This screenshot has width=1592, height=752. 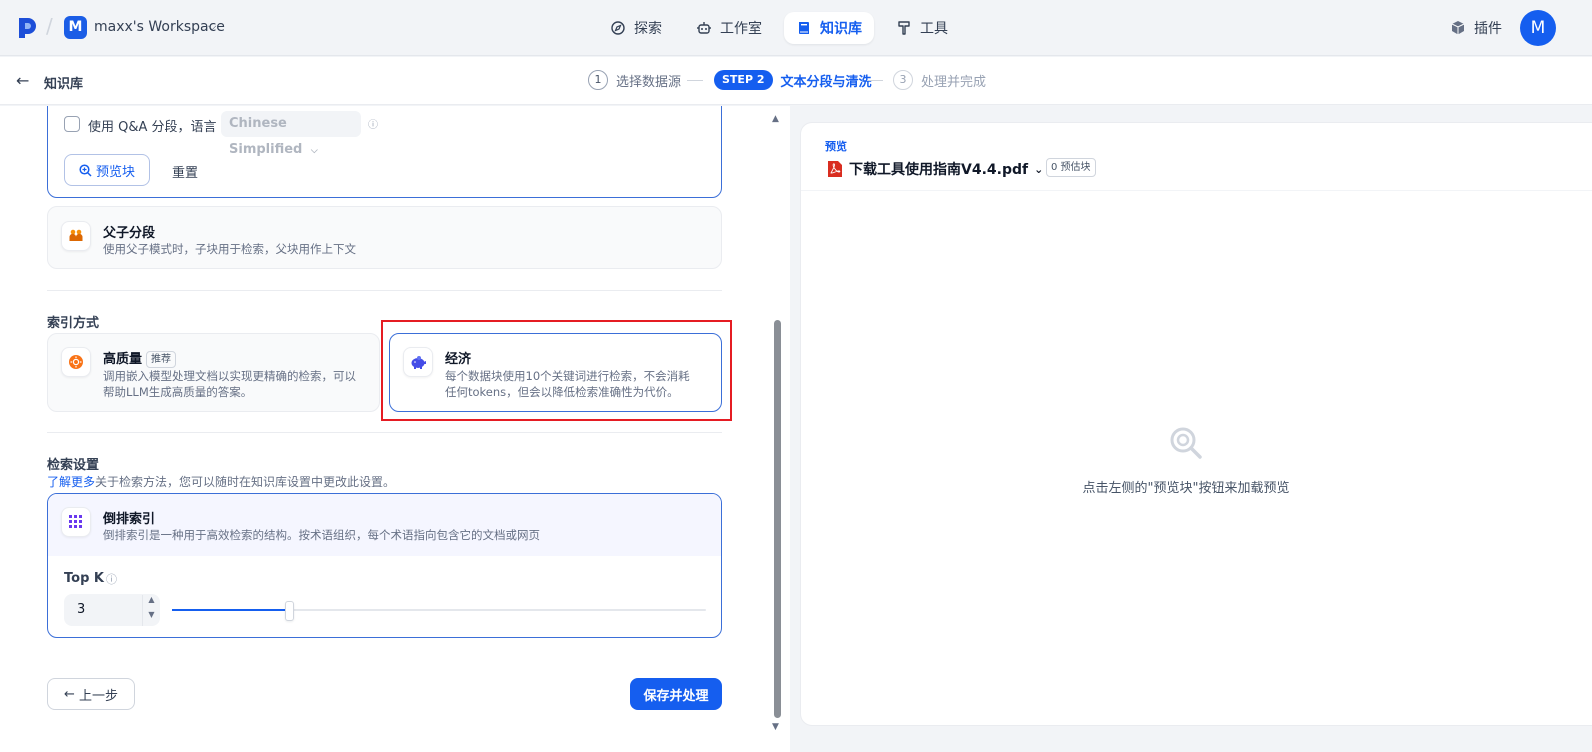 I want to click on step-label: 文本分段与清洗, so click(x=826, y=82).